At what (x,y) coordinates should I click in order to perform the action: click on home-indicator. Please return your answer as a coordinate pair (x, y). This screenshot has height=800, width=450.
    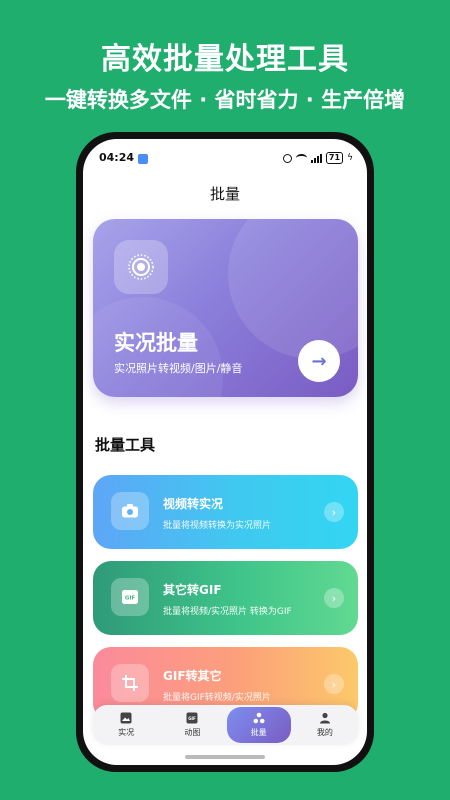
    Looking at the image, I should click on (225, 757).